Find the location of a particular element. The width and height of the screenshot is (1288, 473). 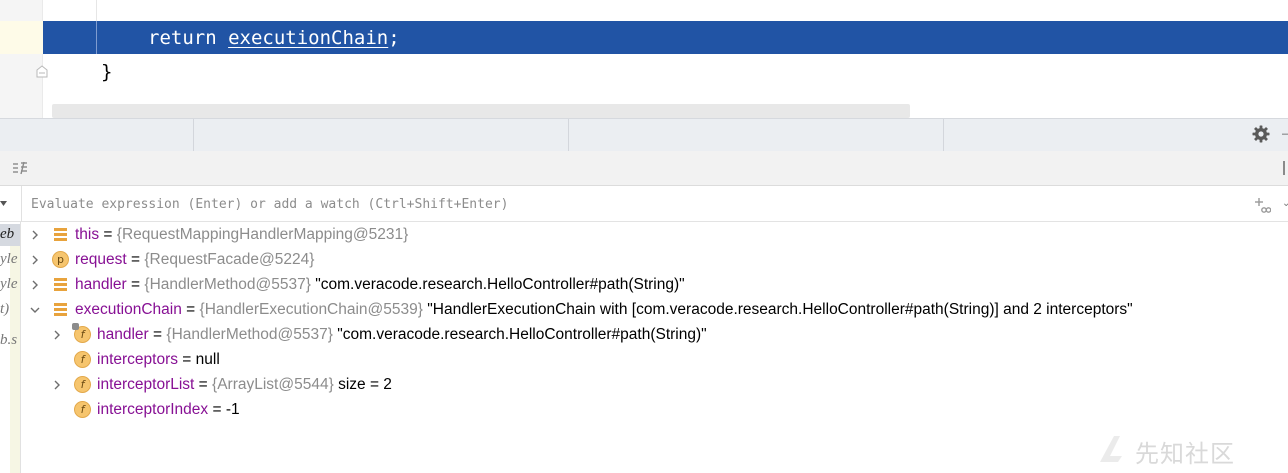

frame-item: t) is located at coordinates (4, 309).